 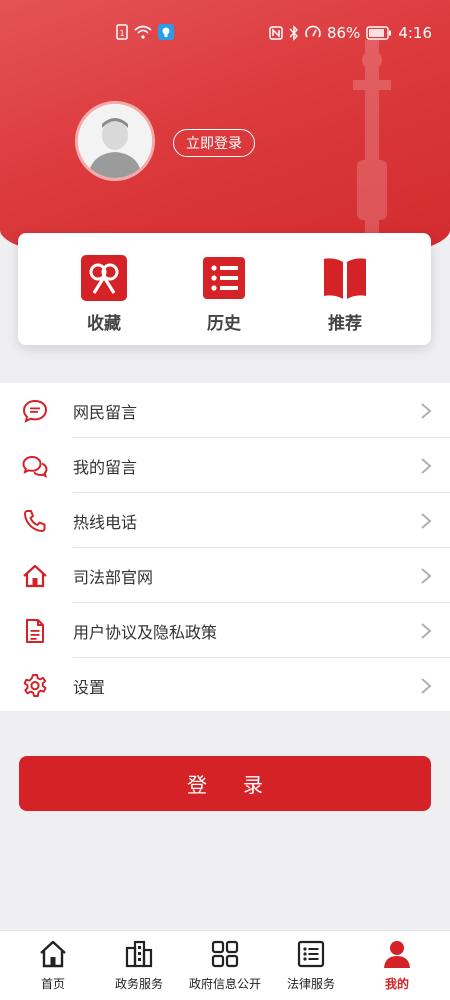 I want to click on menu-item-label: 用户协议及隐私政策, so click(x=145, y=632).